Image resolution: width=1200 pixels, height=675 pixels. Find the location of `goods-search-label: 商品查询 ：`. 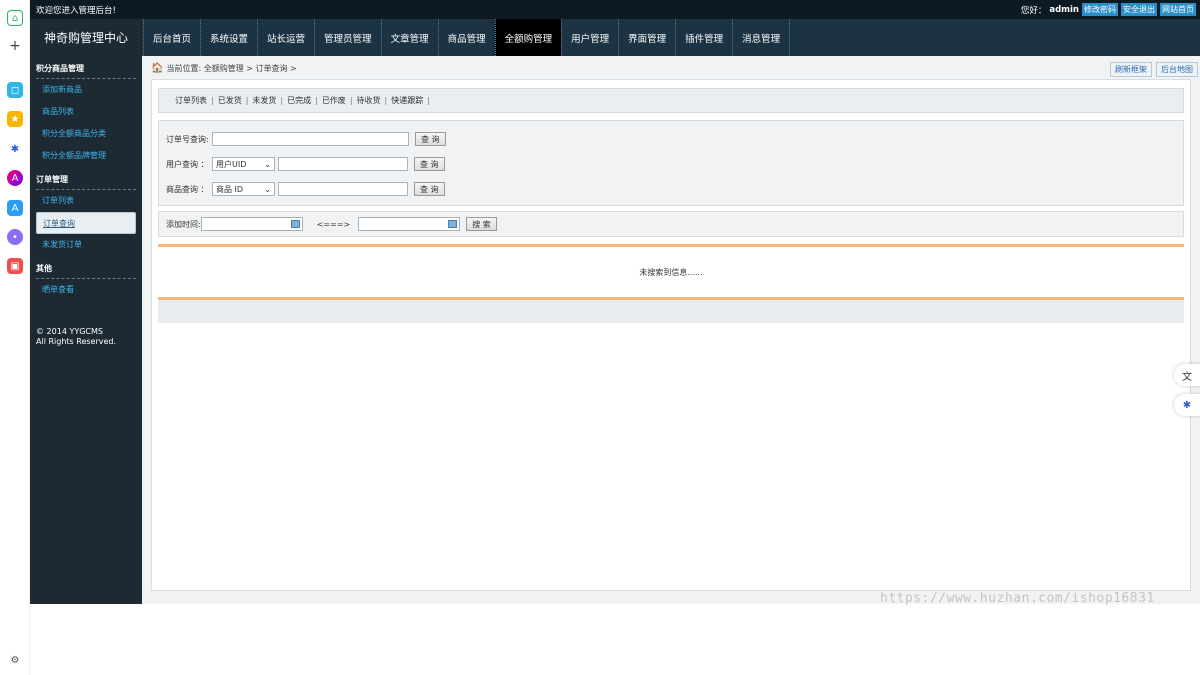

goods-search-label: 商品查询 ： is located at coordinates (187, 189).